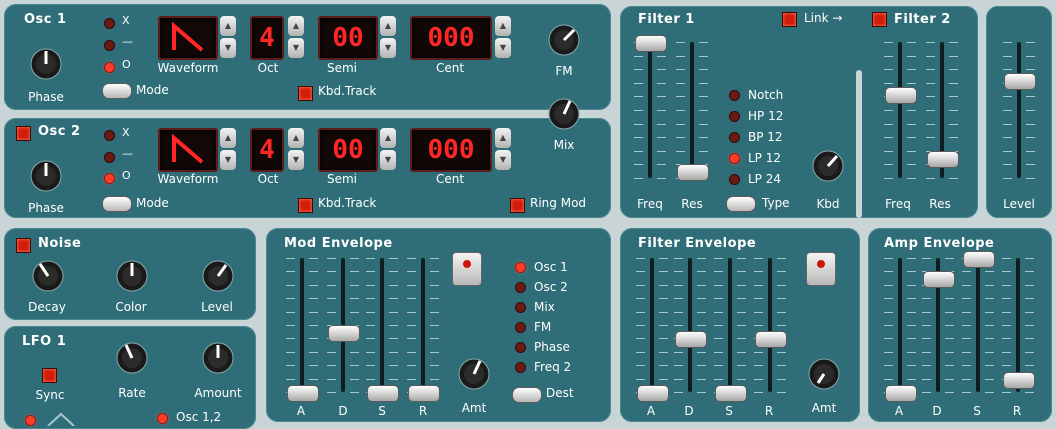 This screenshot has height=429, width=1056. What do you see at coordinates (467, 269) in the screenshot?
I see `mod-env-invert-button` at bounding box center [467, 269].